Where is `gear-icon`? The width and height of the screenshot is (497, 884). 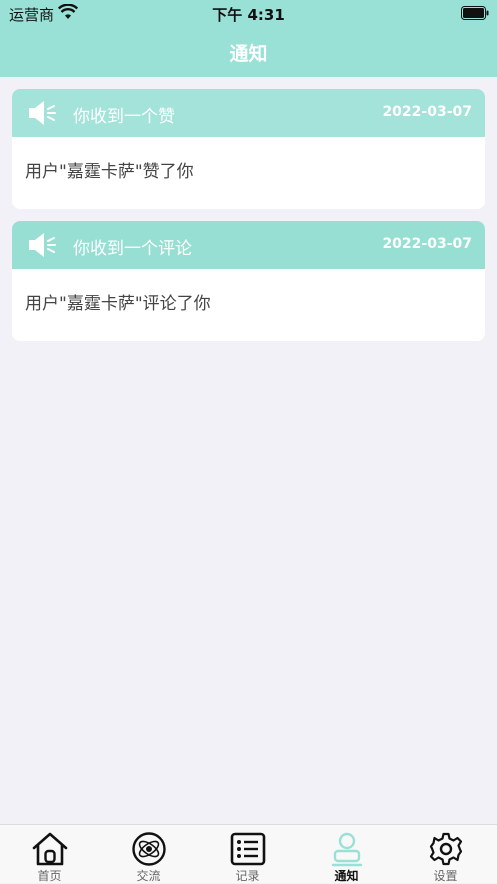 gear-icon is located at coordinates (446, 849).